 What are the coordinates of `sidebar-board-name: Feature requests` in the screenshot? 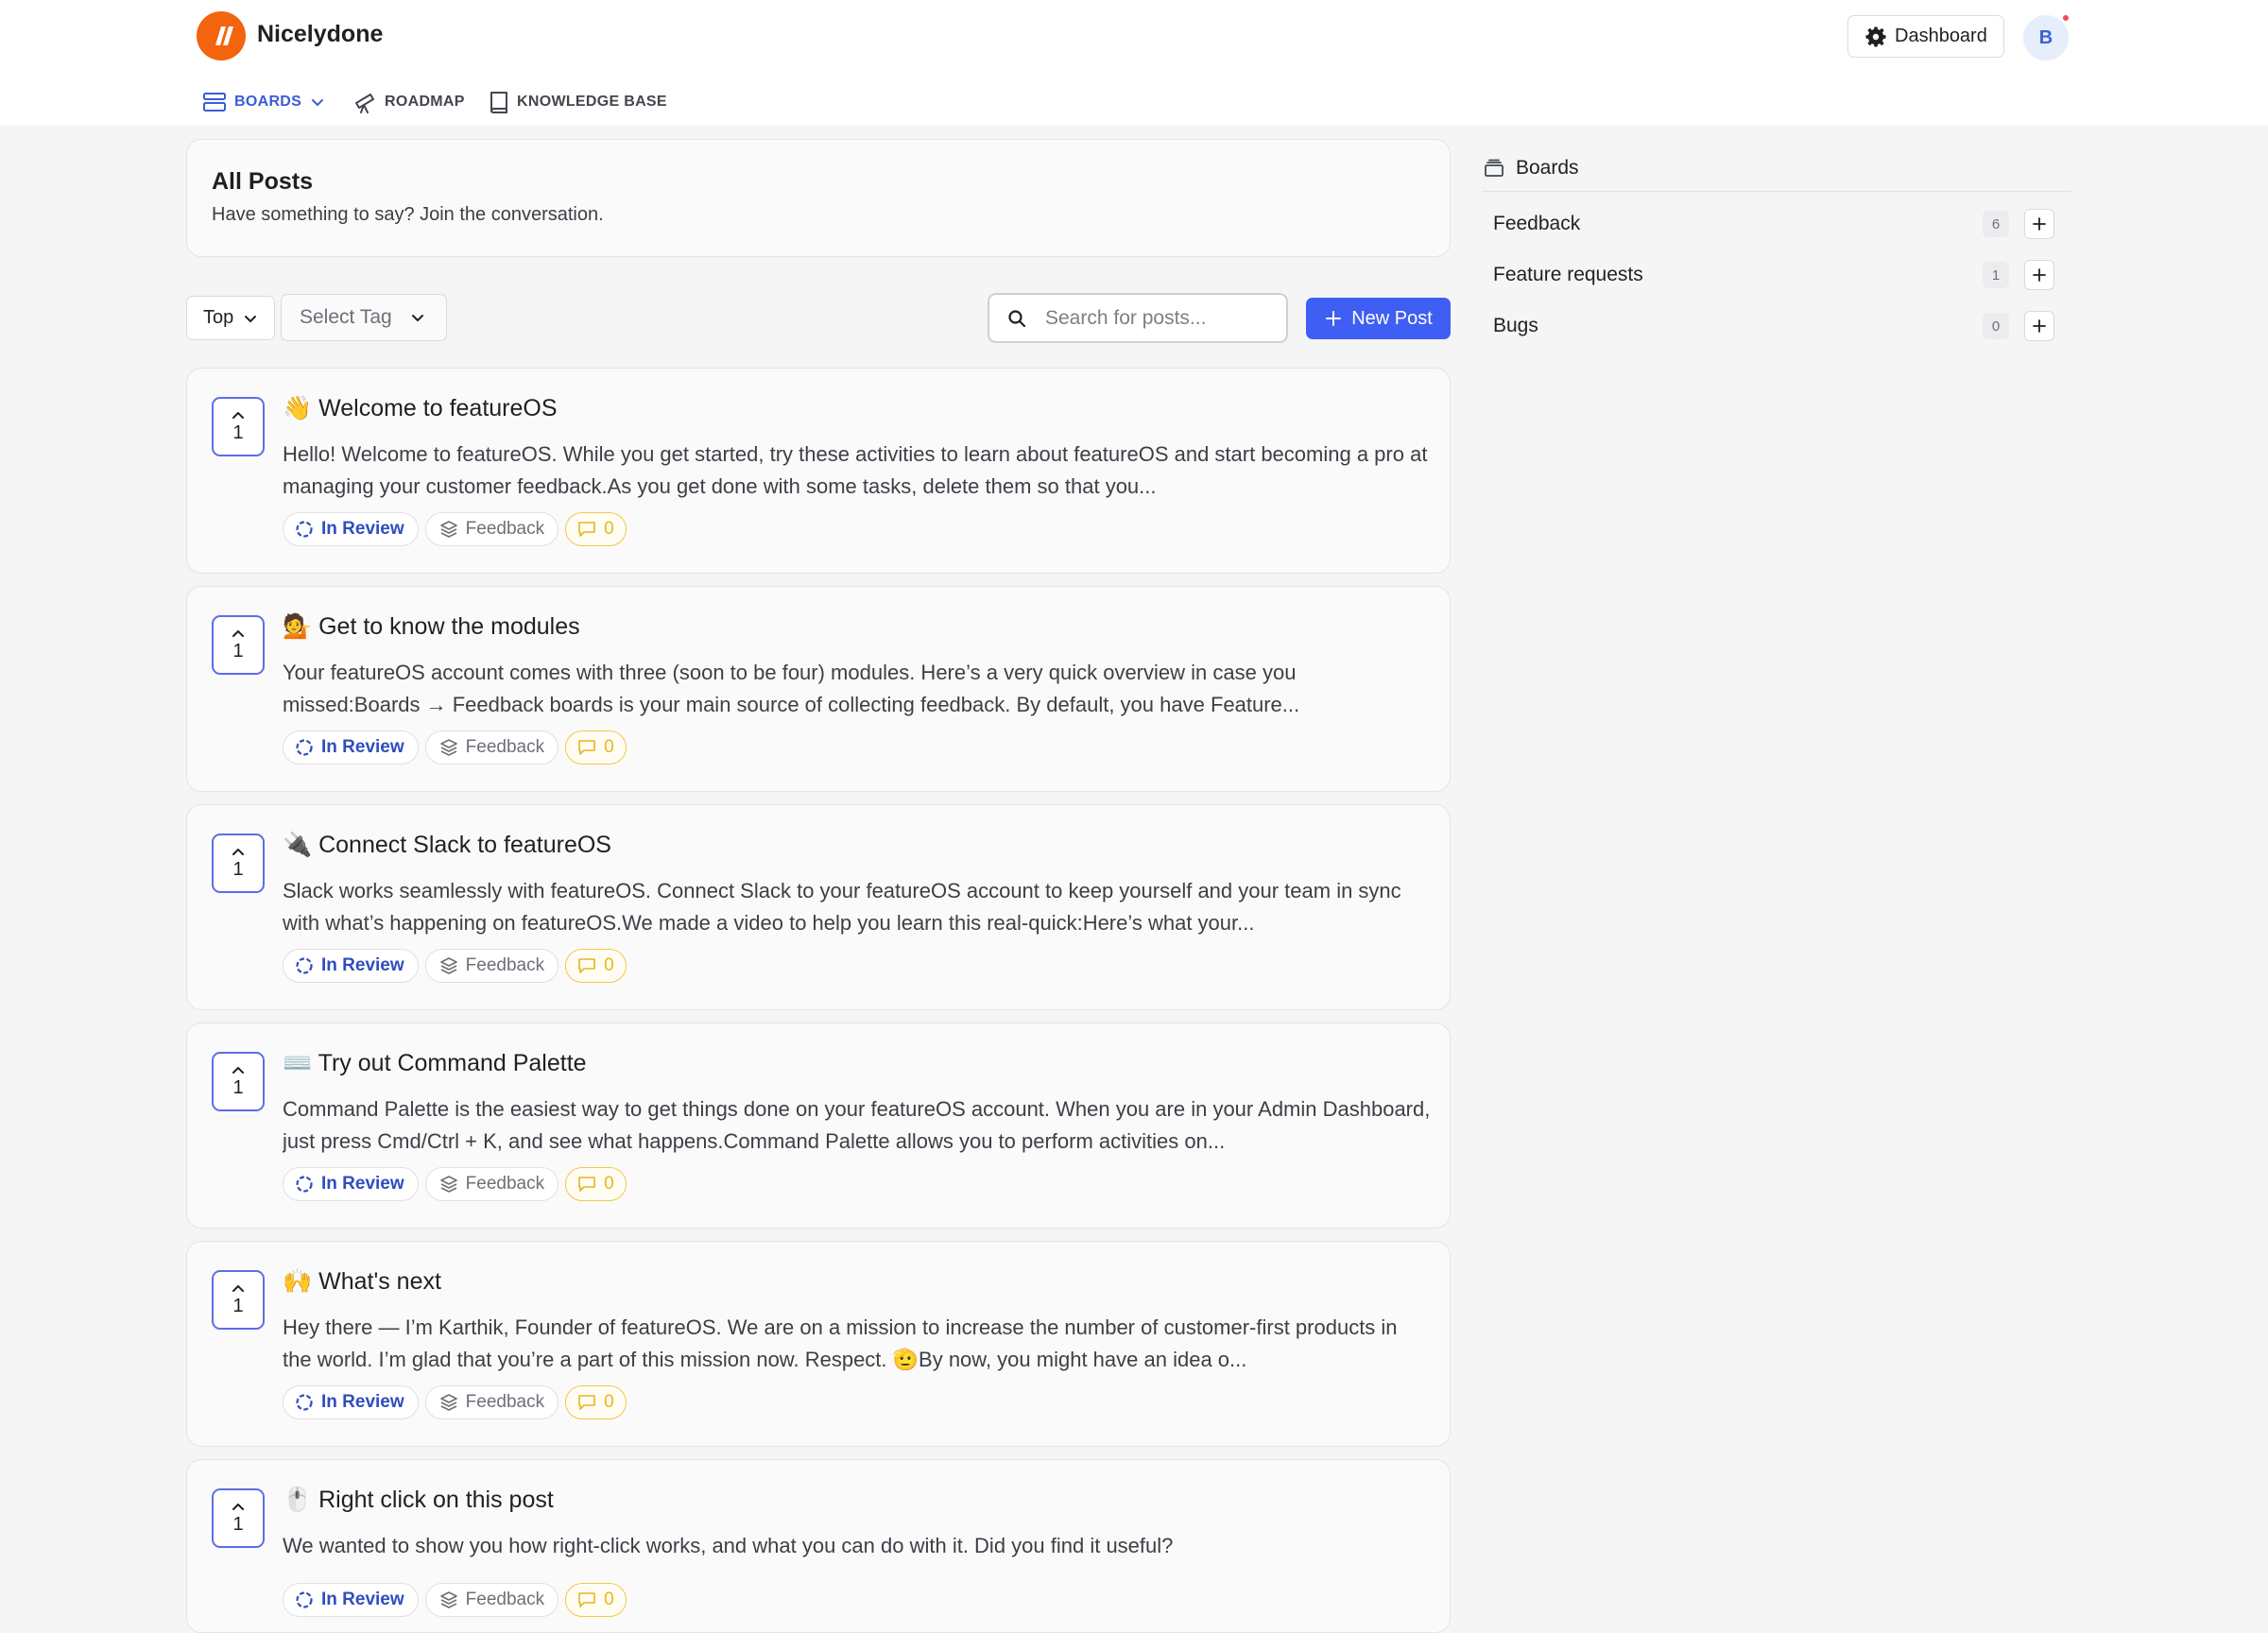 It's located at (1568, 275).